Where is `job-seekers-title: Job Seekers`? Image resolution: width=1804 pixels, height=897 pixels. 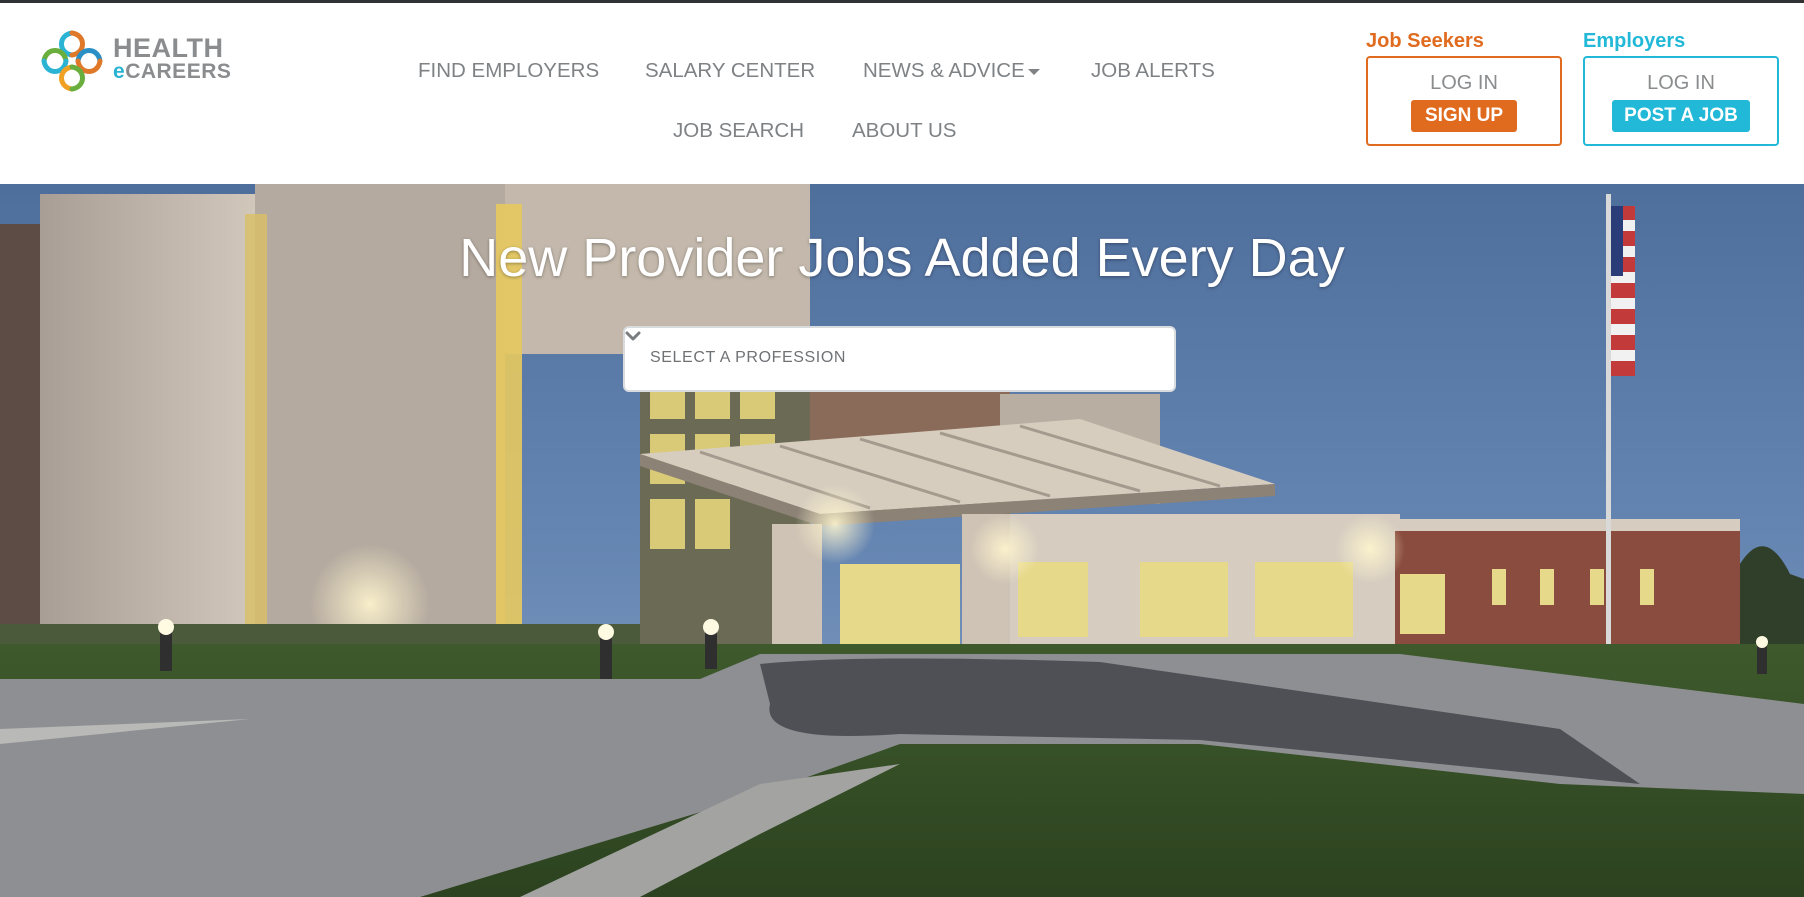 job-seekers-title: Job Seekers is located at coordinates (1425, 41).